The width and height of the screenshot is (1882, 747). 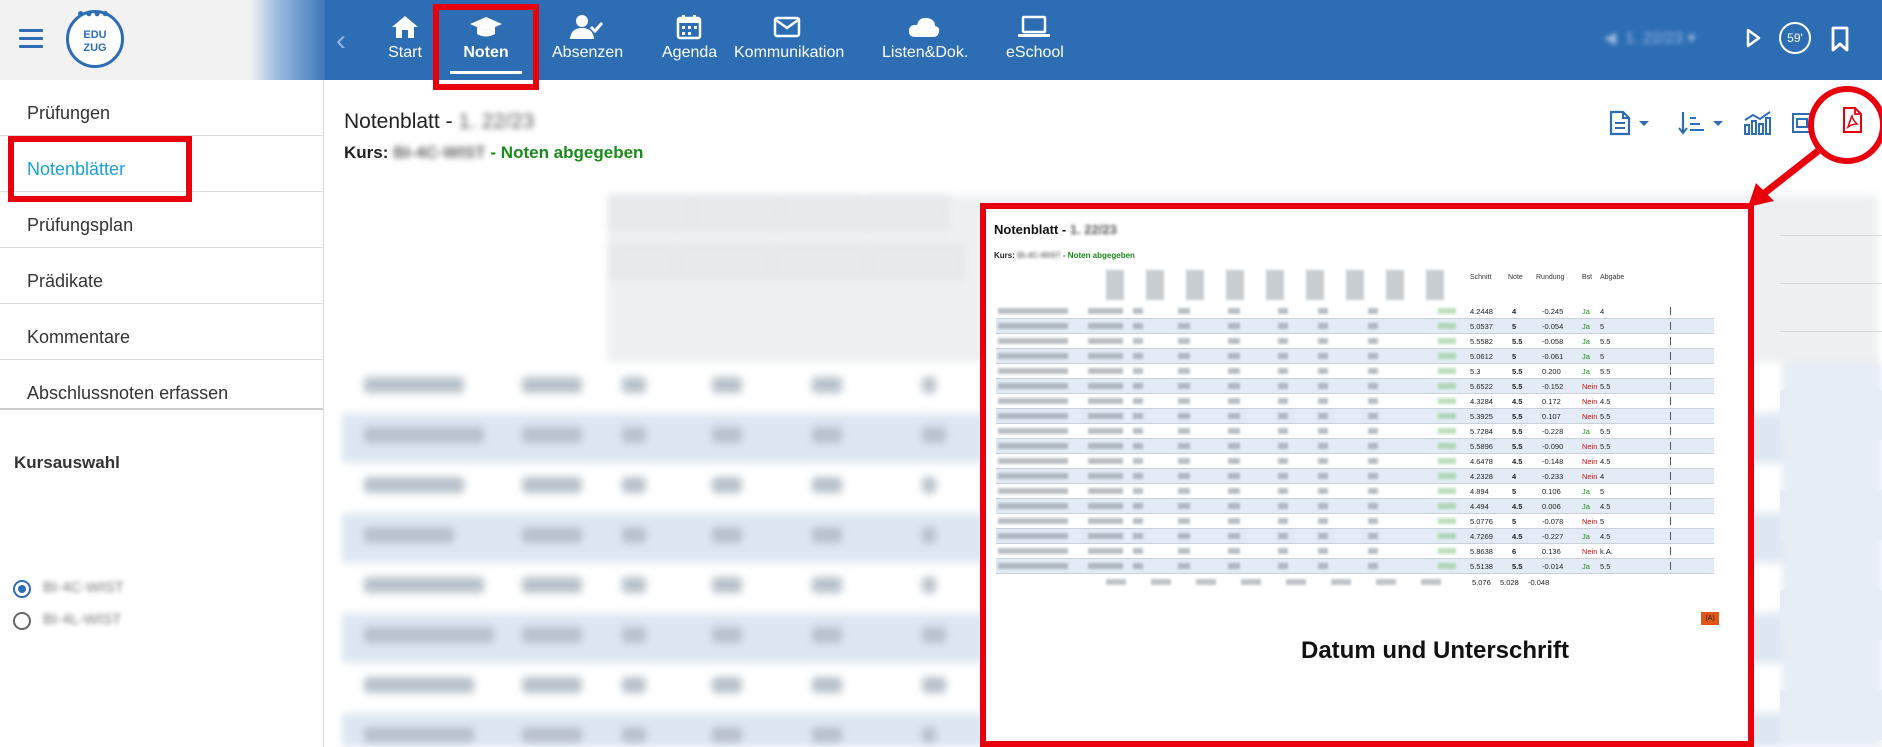 What do you see at coordinates (1840, 39) in the screenshot?
I see `bookmark-icon` at bounding box center [1840, 39].